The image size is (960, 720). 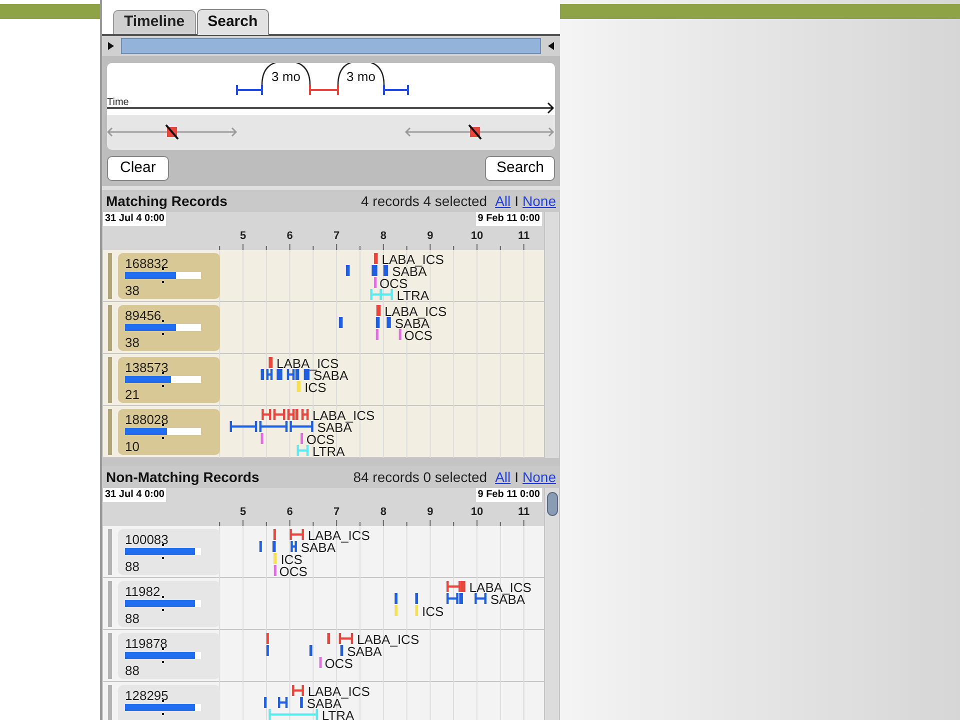 I want to click on record-card: 100083 88, so click(x=169, y=552).